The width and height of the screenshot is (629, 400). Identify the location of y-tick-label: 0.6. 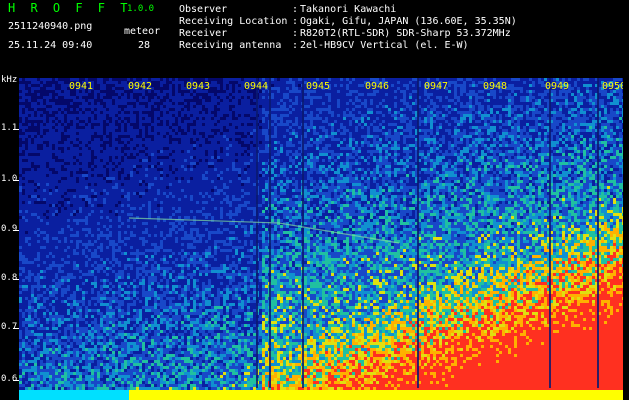
(9, 379).